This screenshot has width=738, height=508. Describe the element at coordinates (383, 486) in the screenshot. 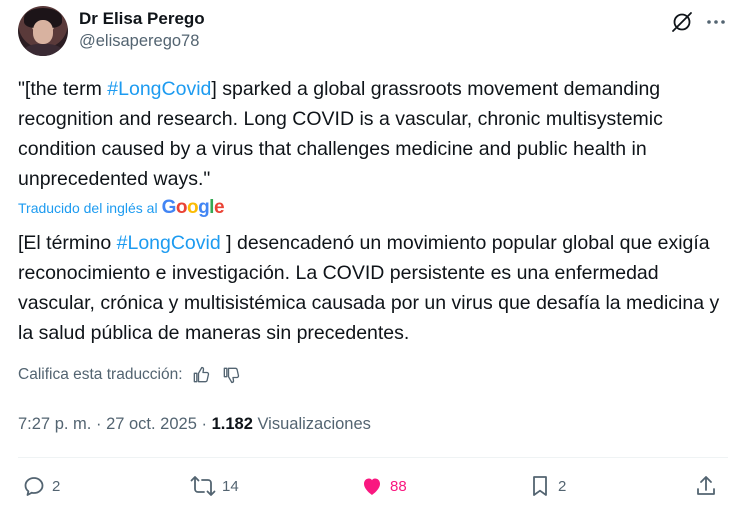

I see `like-button: 88` at that location.